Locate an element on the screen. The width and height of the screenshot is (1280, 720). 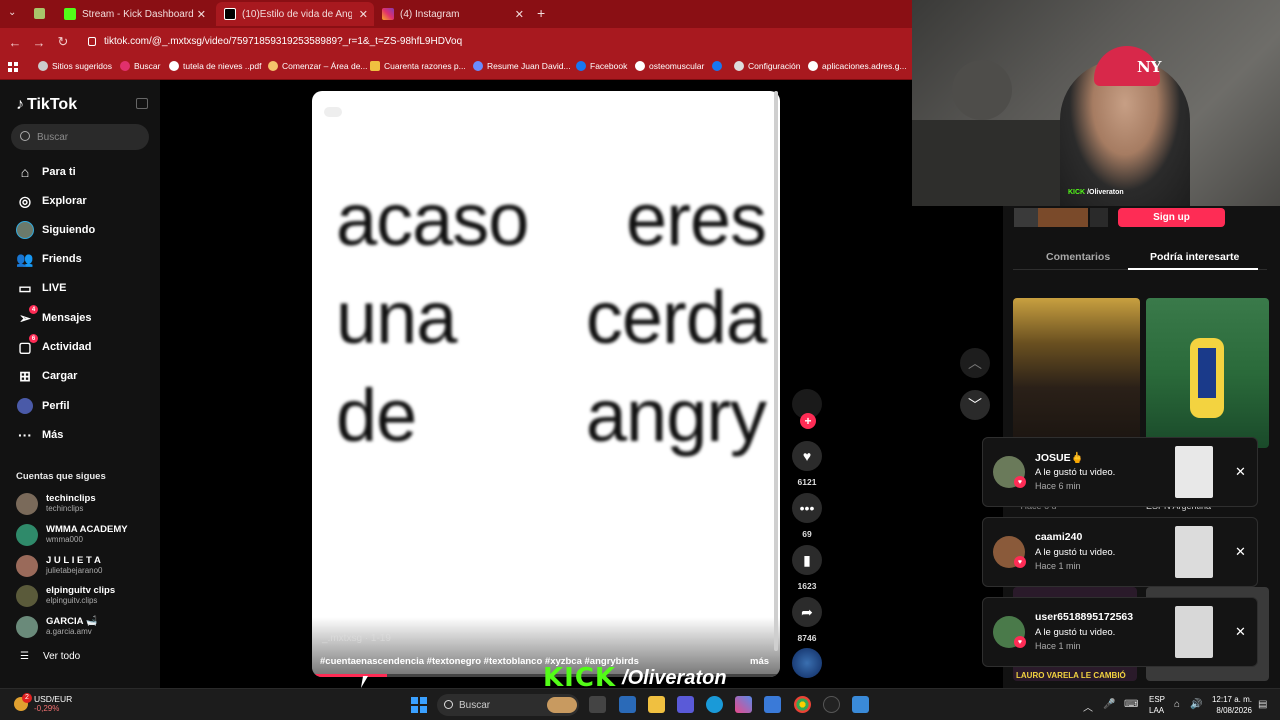
taskbar-search-input: Buscar is located at coordinates (508, 705).